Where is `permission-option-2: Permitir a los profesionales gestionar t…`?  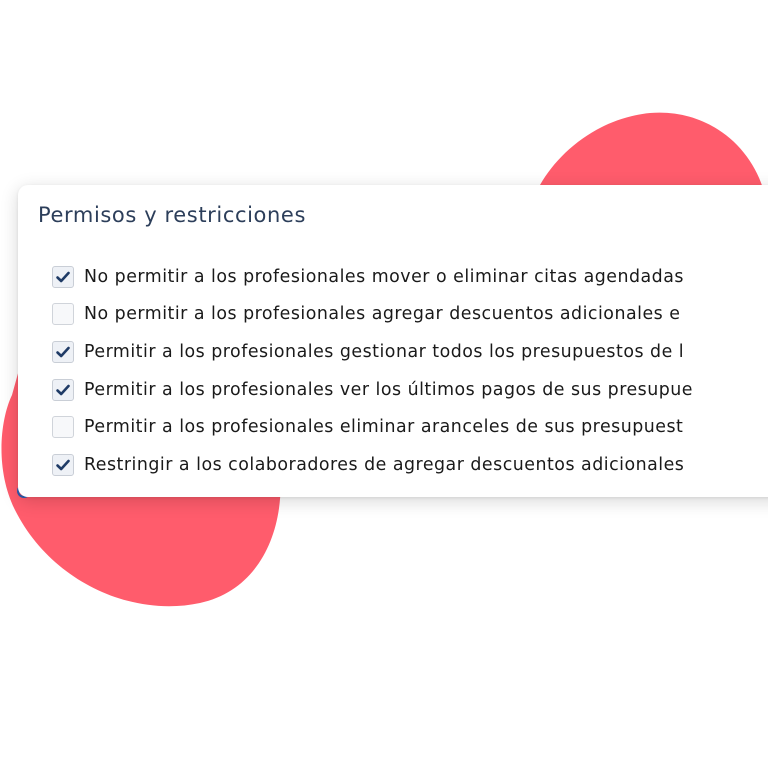 permission-option-2: Permitir a los profesionales gestionar t… is located at coordinates (372, 352).